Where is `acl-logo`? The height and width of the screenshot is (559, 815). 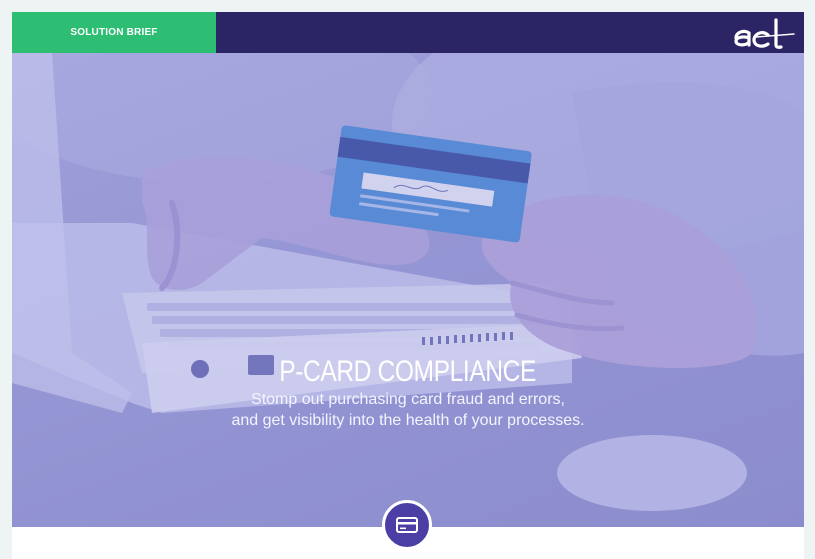
acl-logo is located at coordinates (764, 33).